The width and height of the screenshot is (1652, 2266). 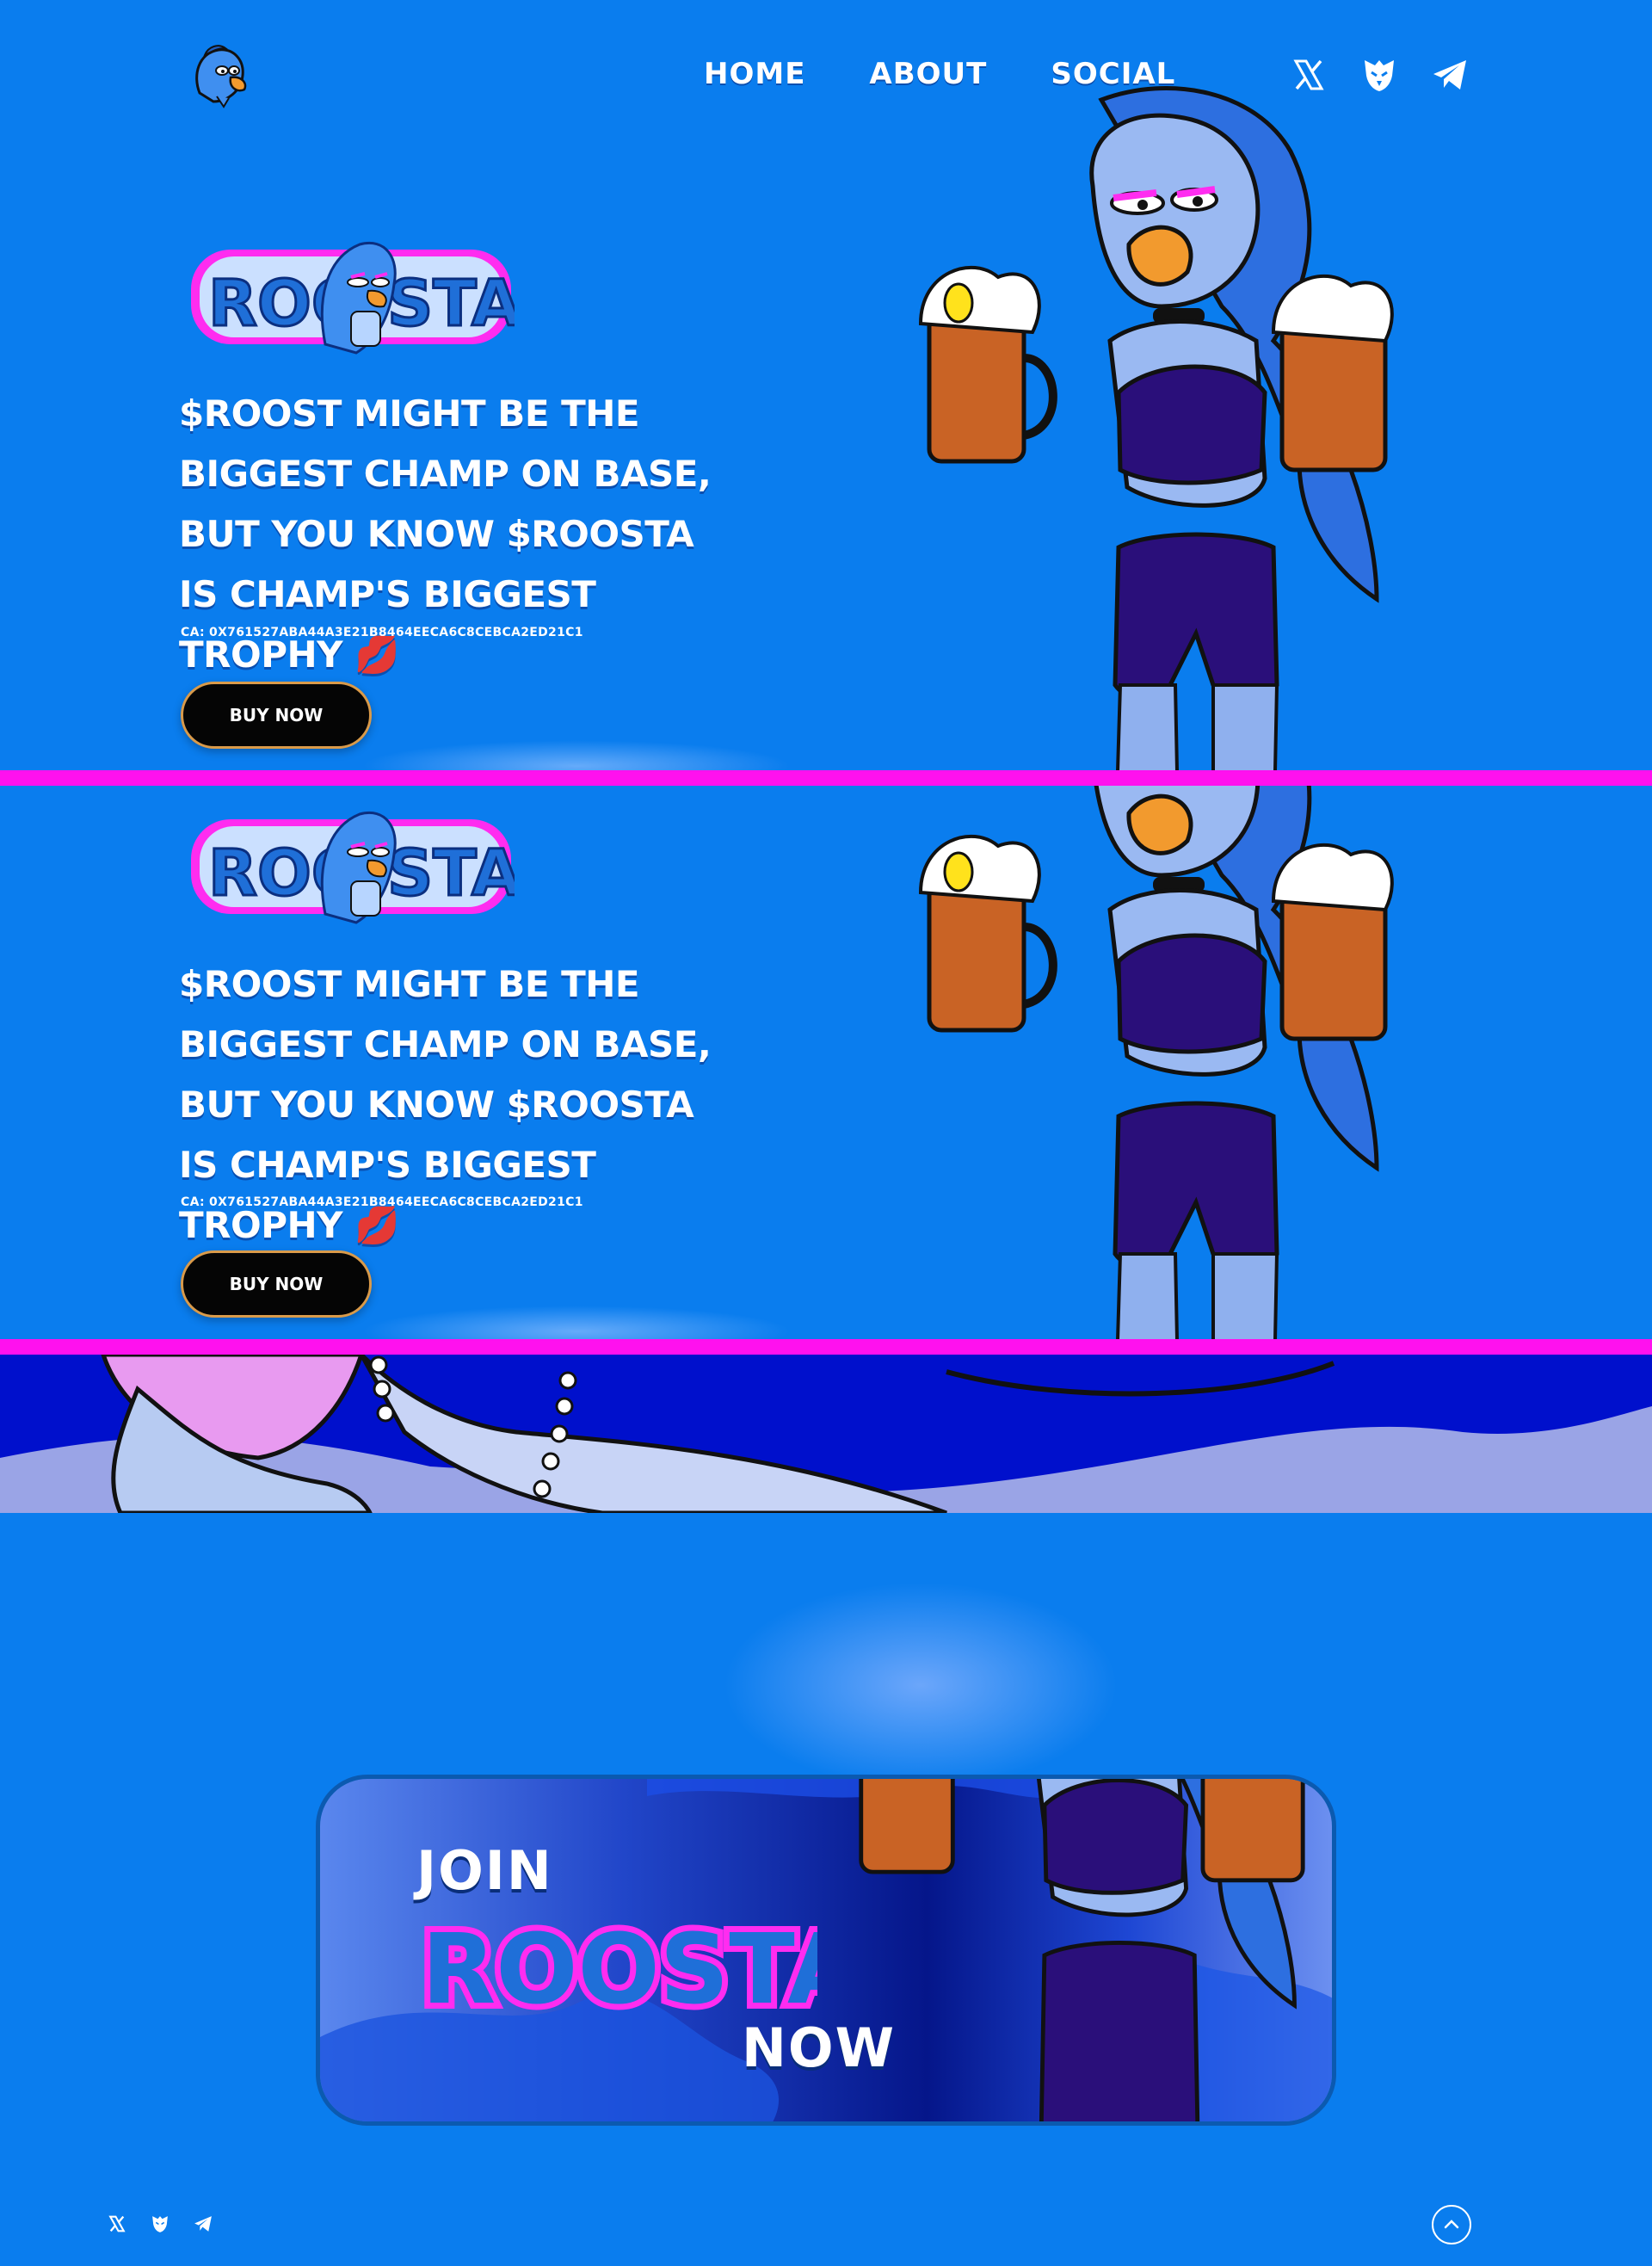 I want to click on art-banner, so click(x=826, y=1434).